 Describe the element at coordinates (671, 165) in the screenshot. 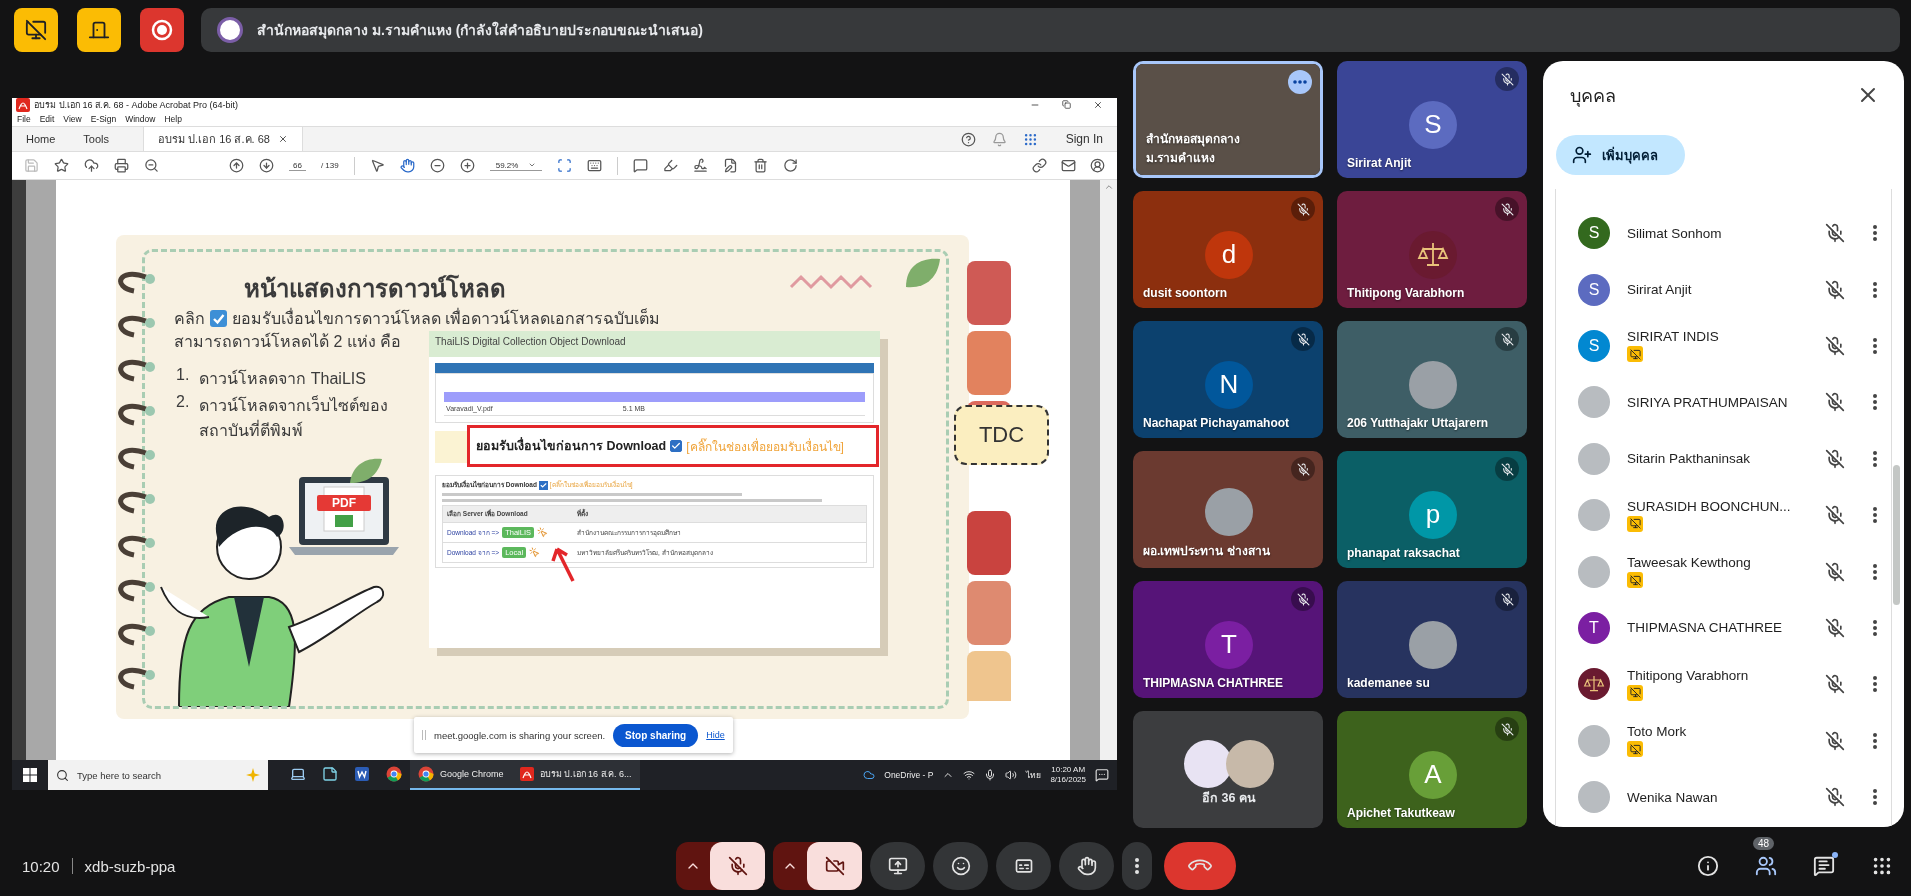

I see `highlighter-icon` at that location.